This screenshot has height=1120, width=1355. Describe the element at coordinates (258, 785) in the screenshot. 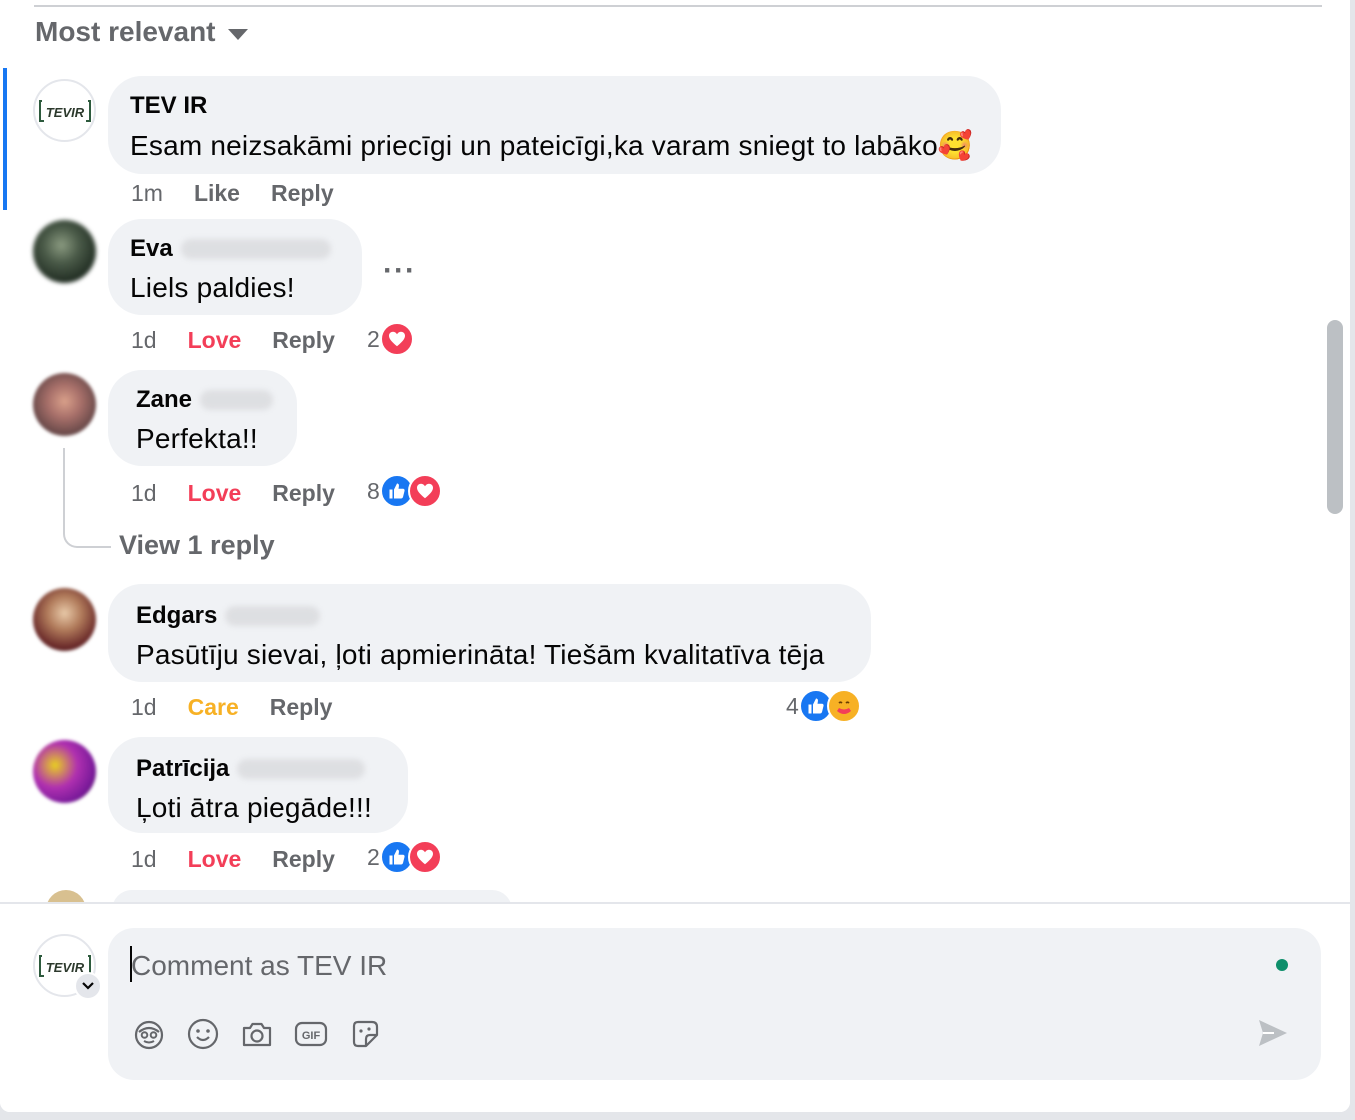

I see `comment-bubble: Patrīcija Ļoti ātra piegāde!!!` at that location.